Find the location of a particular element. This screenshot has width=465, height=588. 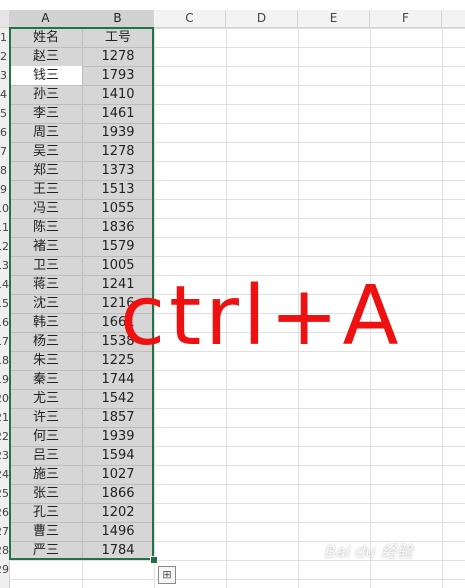

row-header: 1 is located at coordinates (4, 37).